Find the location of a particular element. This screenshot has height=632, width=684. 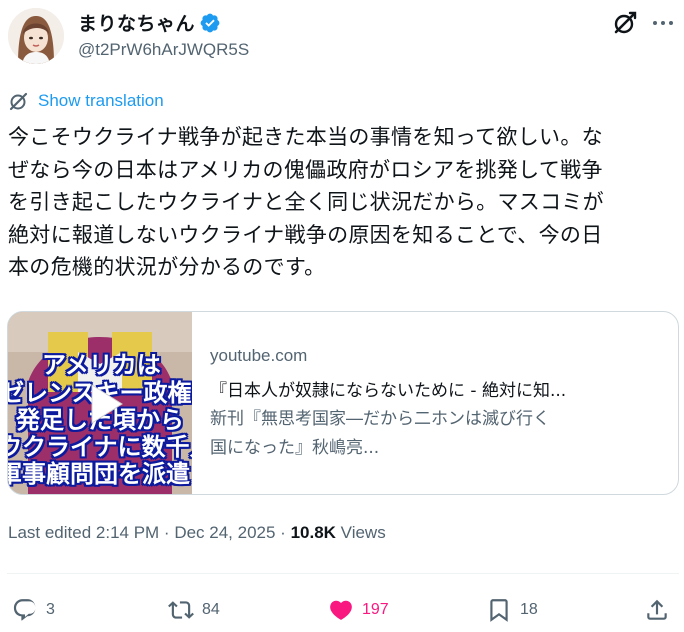

edited-timestamp: Last edited 2:14 PM · Dec 24, 2025 · is located at coordinates (149, 532).